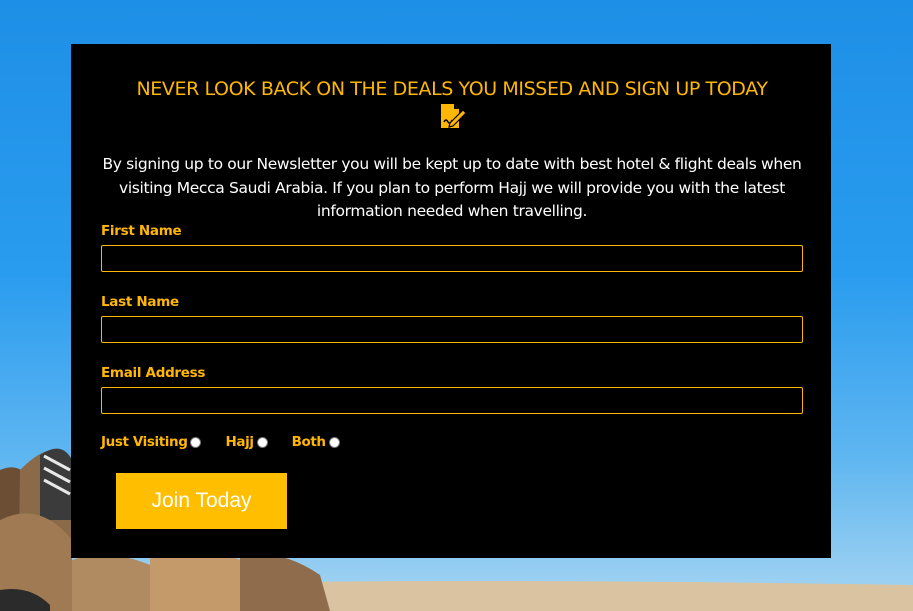 The height and width of the screenshot is (611, 913). What do you see at coordinates (308, 442) in the screenshot?
I see `both-label: Both` at bounding box center [308, 442].